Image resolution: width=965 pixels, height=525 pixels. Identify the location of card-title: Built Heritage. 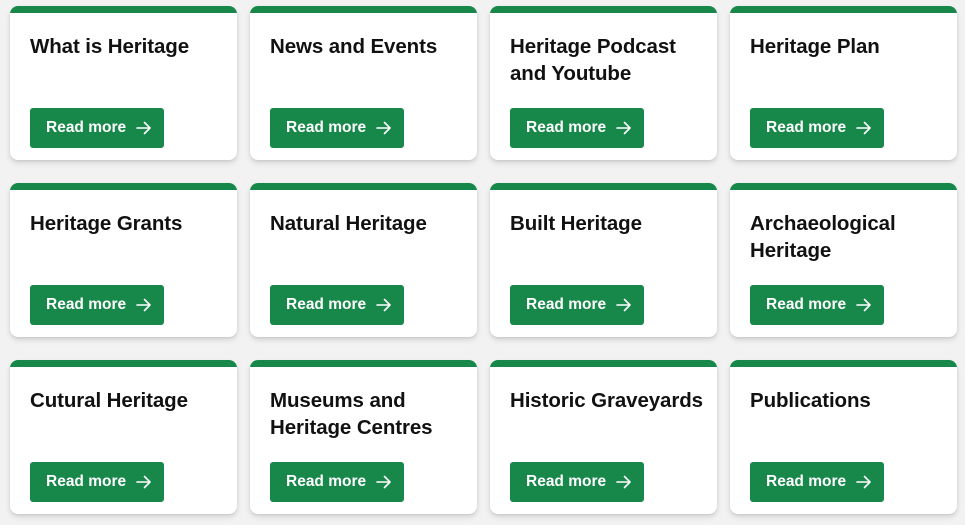
(576, 223).